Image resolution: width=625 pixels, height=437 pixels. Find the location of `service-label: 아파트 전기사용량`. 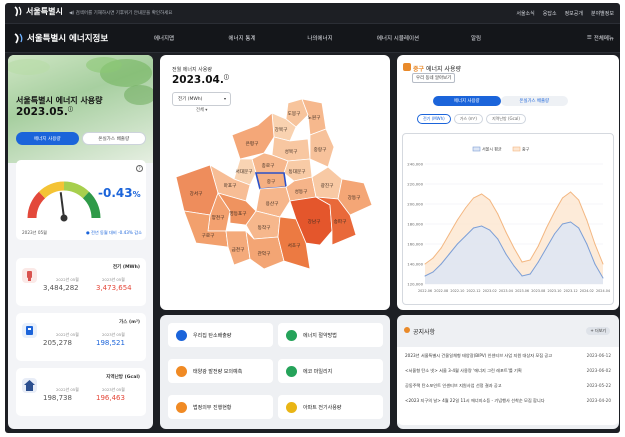

service-label: 아파트 전기사용량 is located at coordinates (322, 407).